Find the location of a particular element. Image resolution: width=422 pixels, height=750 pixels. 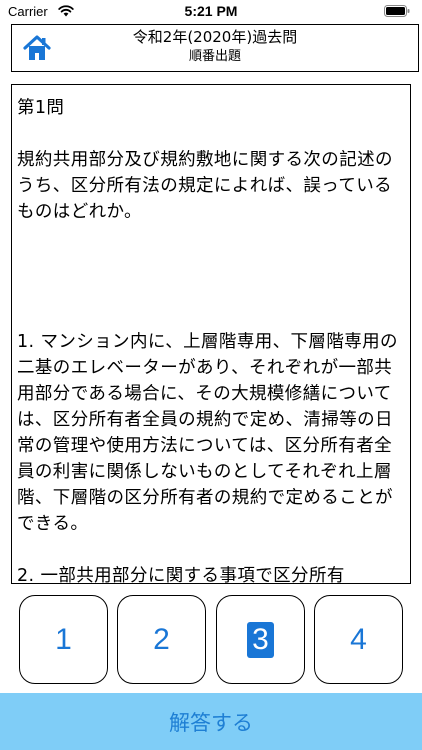

answer-button-2: 2 is located at coordinates (161, 639).